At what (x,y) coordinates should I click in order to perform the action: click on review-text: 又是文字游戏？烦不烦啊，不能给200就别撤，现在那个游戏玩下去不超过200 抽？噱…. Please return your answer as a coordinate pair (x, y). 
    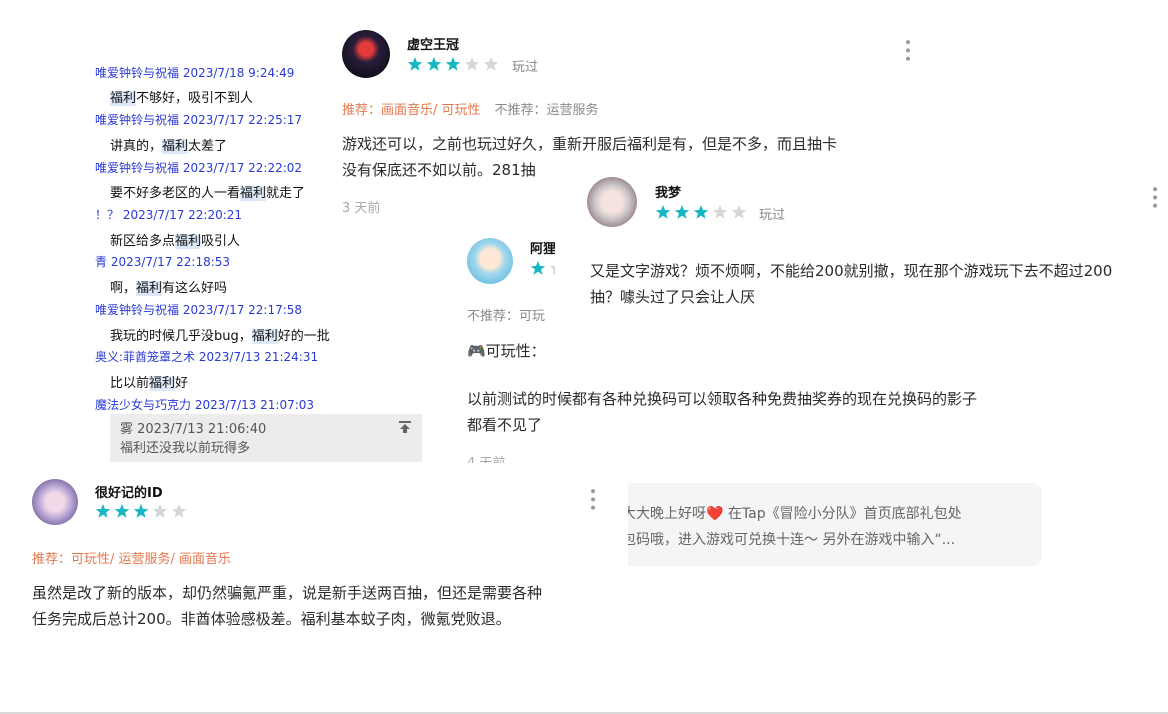
    Looking at the image, I should click on (851, 284).